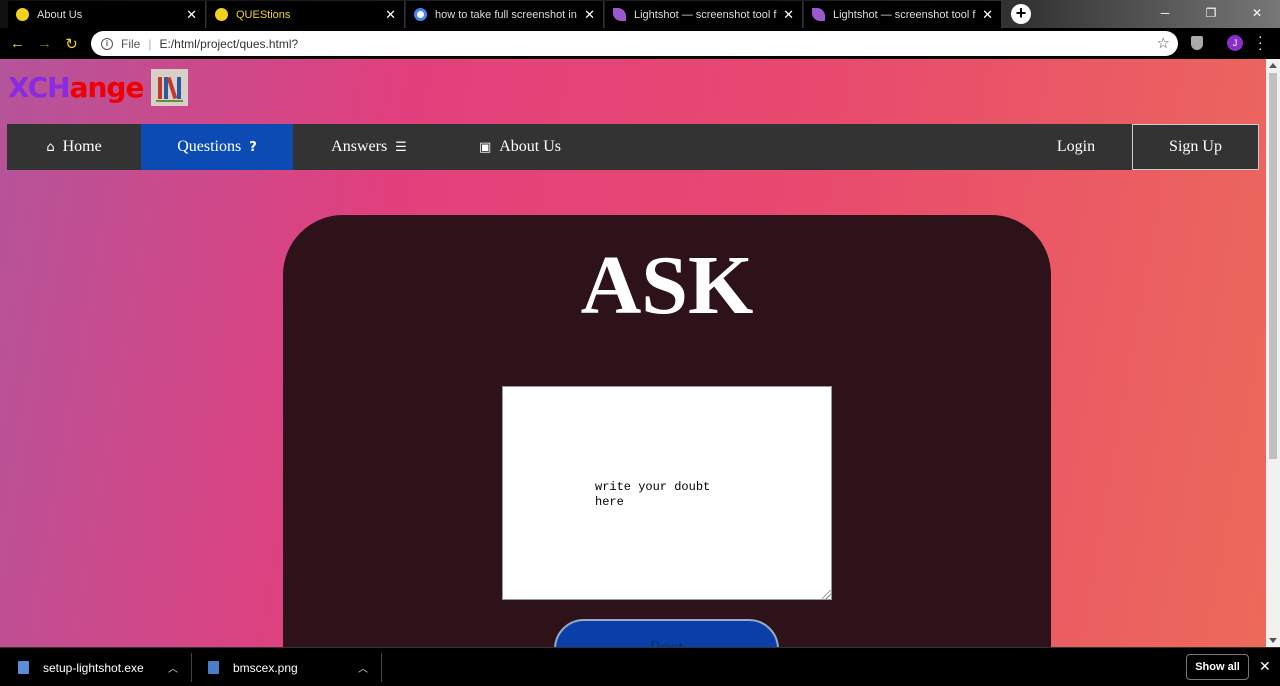  Describe the element at coordinates (228, 44) in the screenshot. I see `url-text: E:/html/project/ques.html?` at that location.